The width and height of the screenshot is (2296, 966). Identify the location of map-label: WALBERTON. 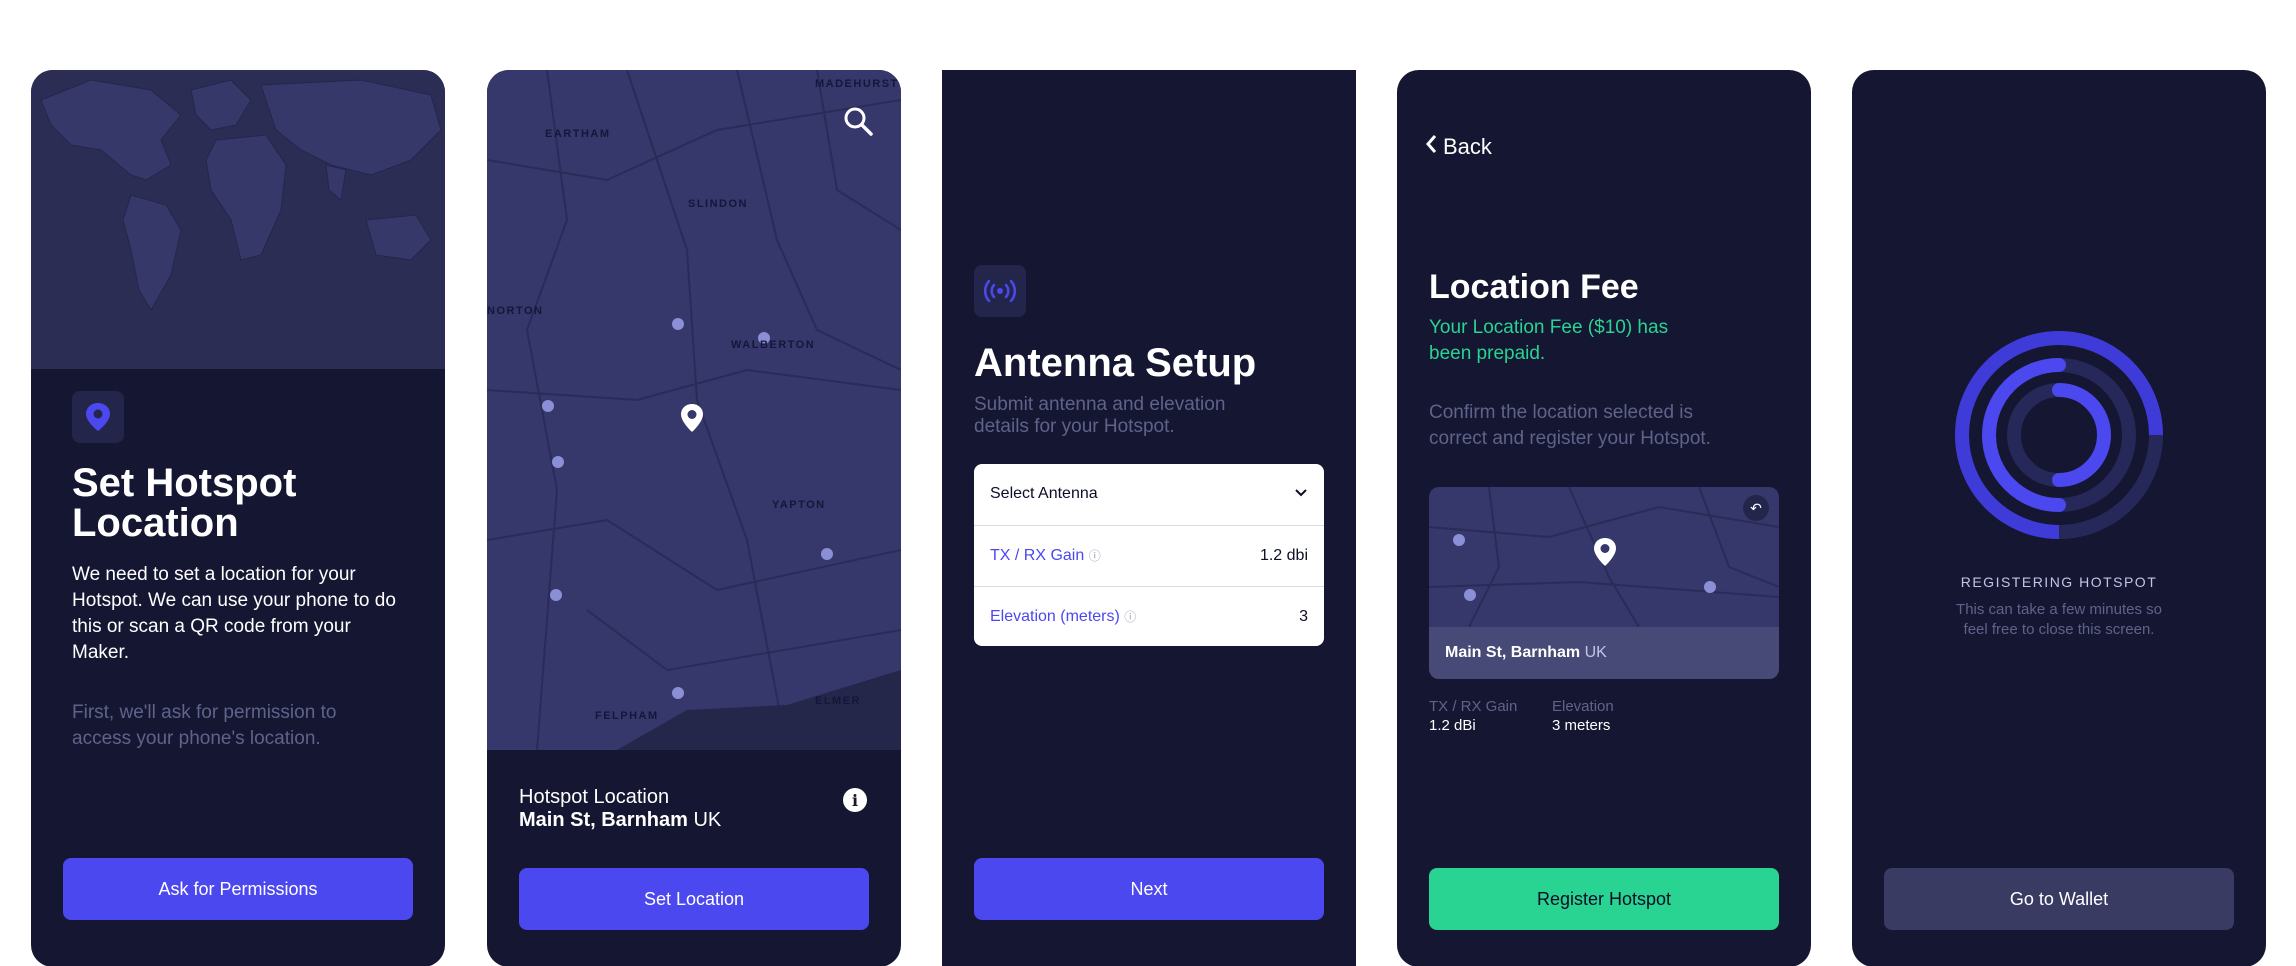
(773, 345).